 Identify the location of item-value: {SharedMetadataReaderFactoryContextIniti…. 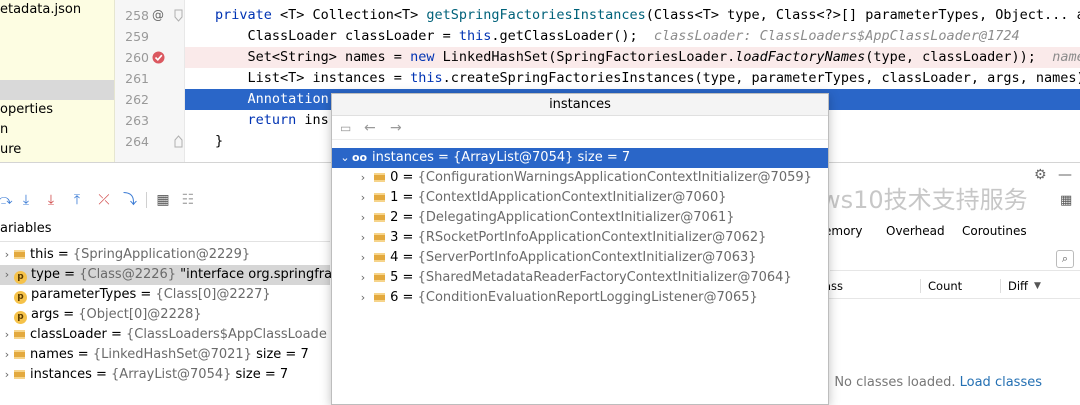
(604, 277).